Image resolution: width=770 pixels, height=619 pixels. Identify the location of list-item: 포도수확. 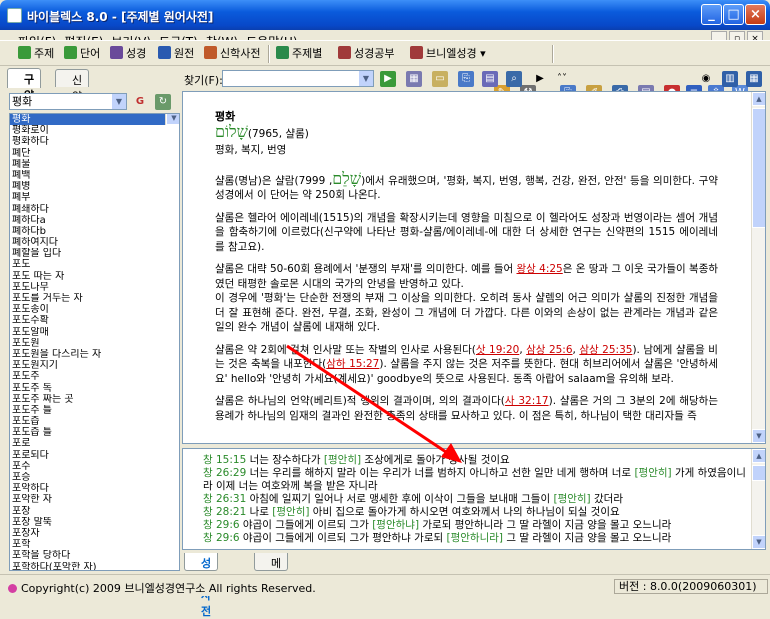
(94, 320).